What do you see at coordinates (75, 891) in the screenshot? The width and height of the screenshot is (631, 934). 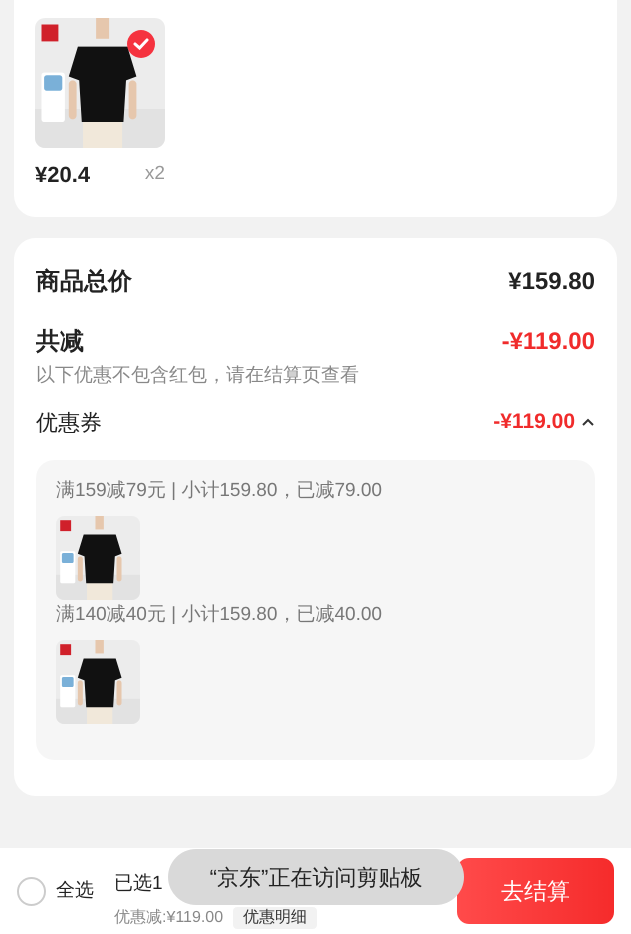 I see `select-all-label: 全选` at bounding box center [75, 891].